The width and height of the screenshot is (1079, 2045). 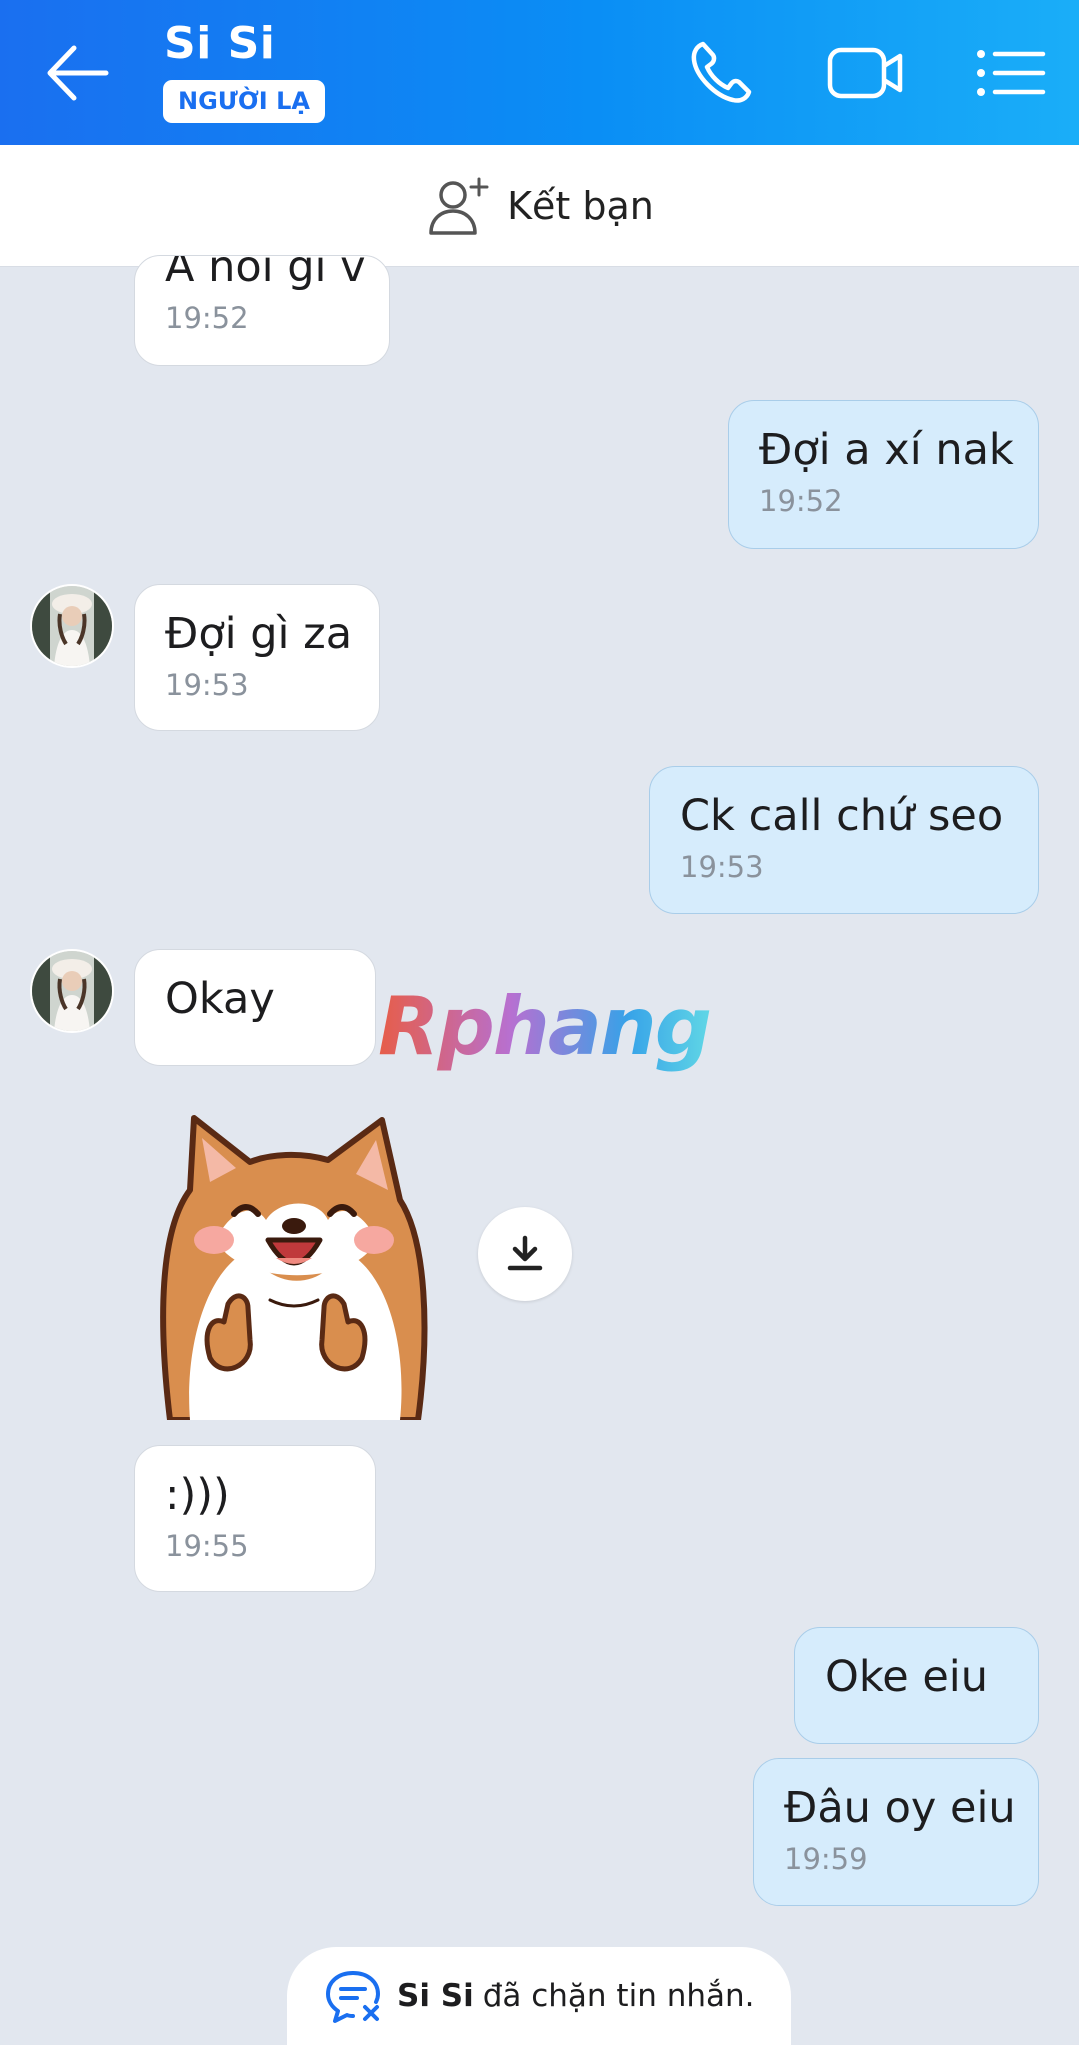 I want to click on download-icon, so click(x=525, y=1253).